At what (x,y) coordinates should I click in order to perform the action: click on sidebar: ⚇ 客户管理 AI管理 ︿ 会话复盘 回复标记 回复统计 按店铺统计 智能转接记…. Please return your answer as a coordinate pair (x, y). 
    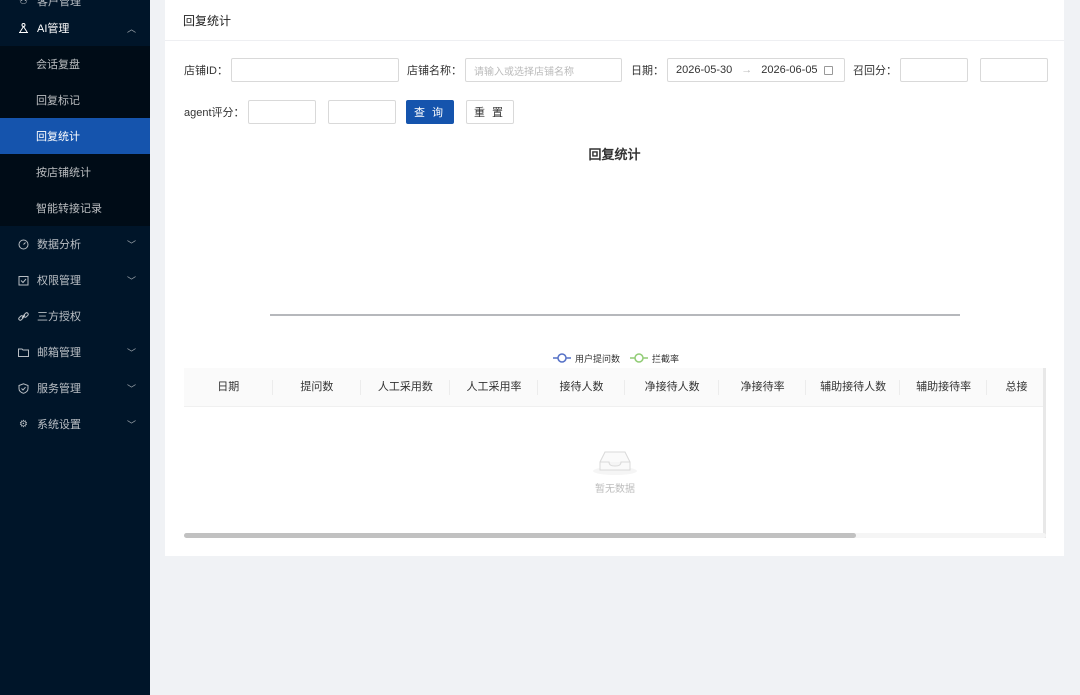
    Looking at the image, I should click on (75, 347).